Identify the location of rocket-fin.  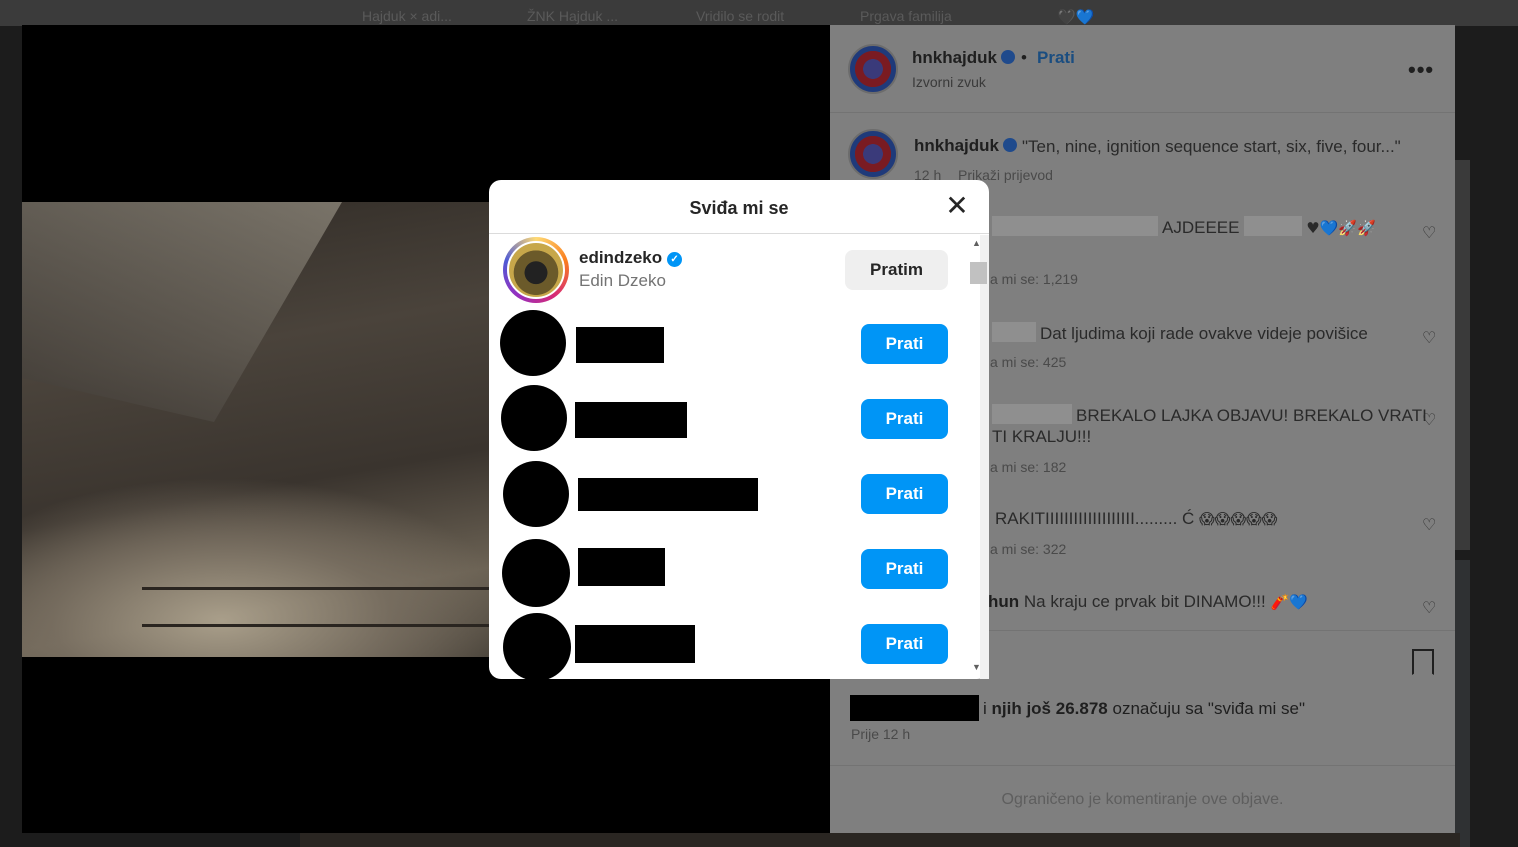
(182, 312).